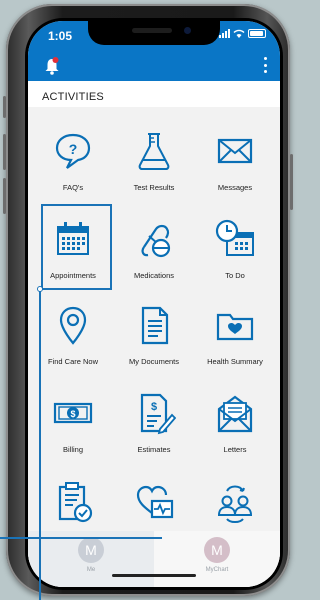 The height and width of the screenshot is (600, 320). Describe the element at coordinates (73, 97) in the screenshot. I see `section-title: ACTIVITIES` at that location.